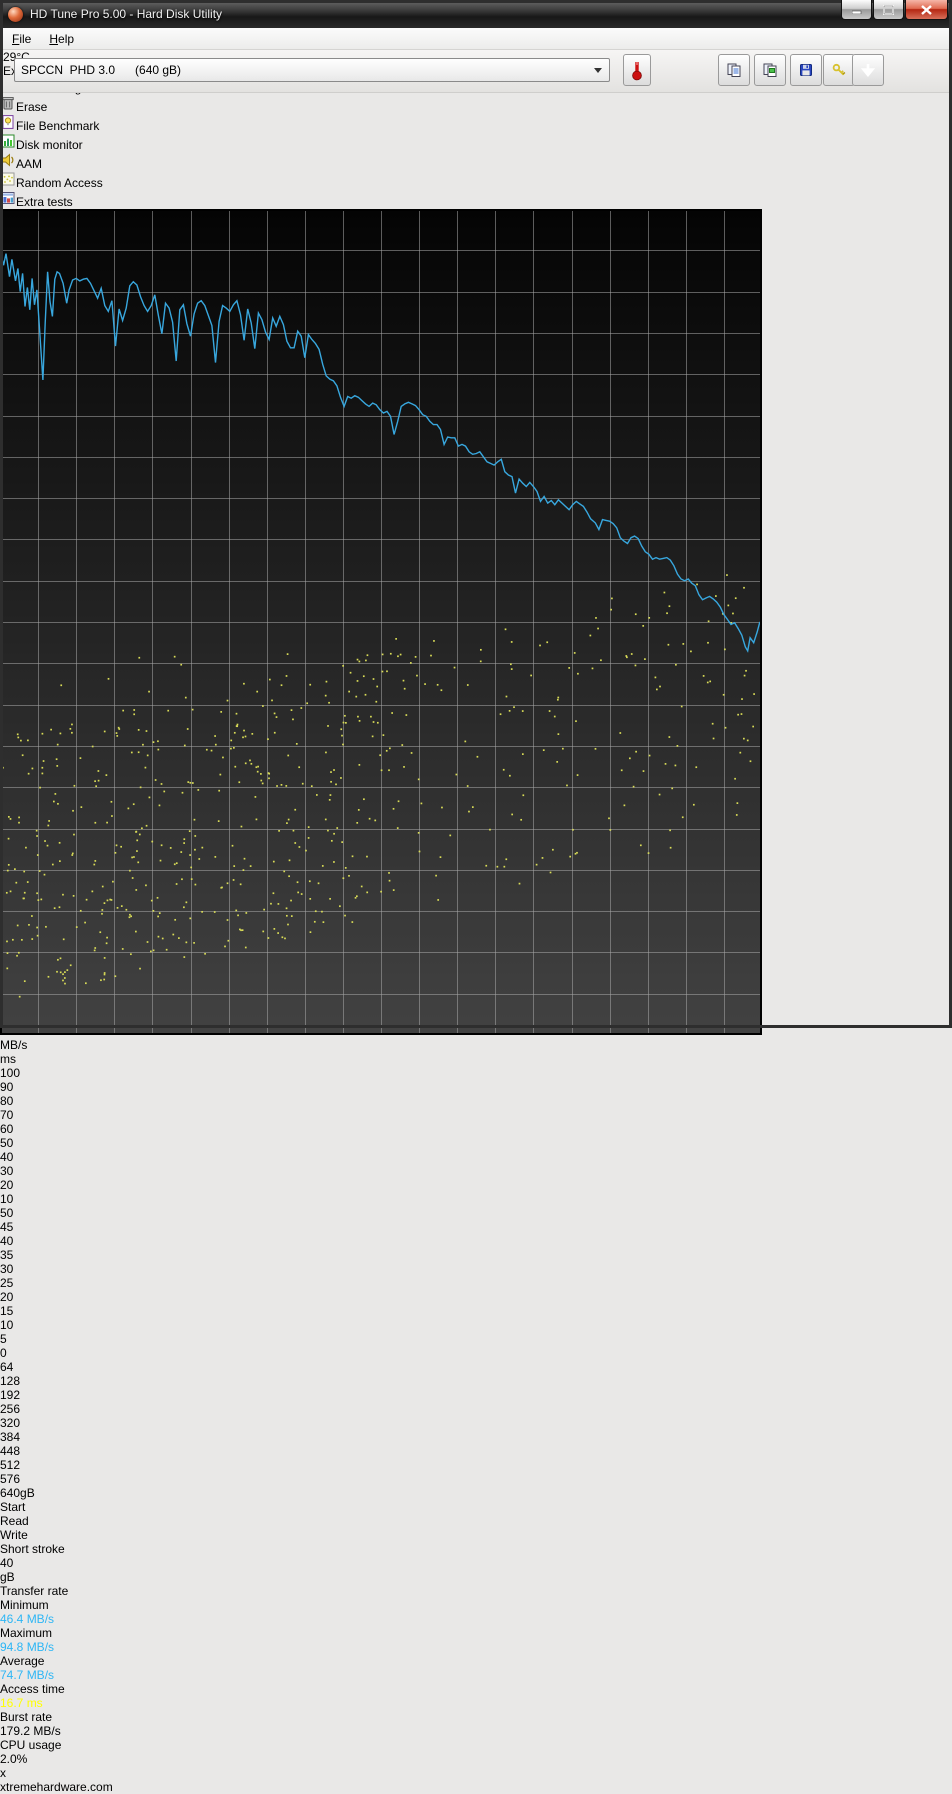 The width and height of the screenshot is (952, 1794). I want to click on read-radio: Read, so click(476, 1521).